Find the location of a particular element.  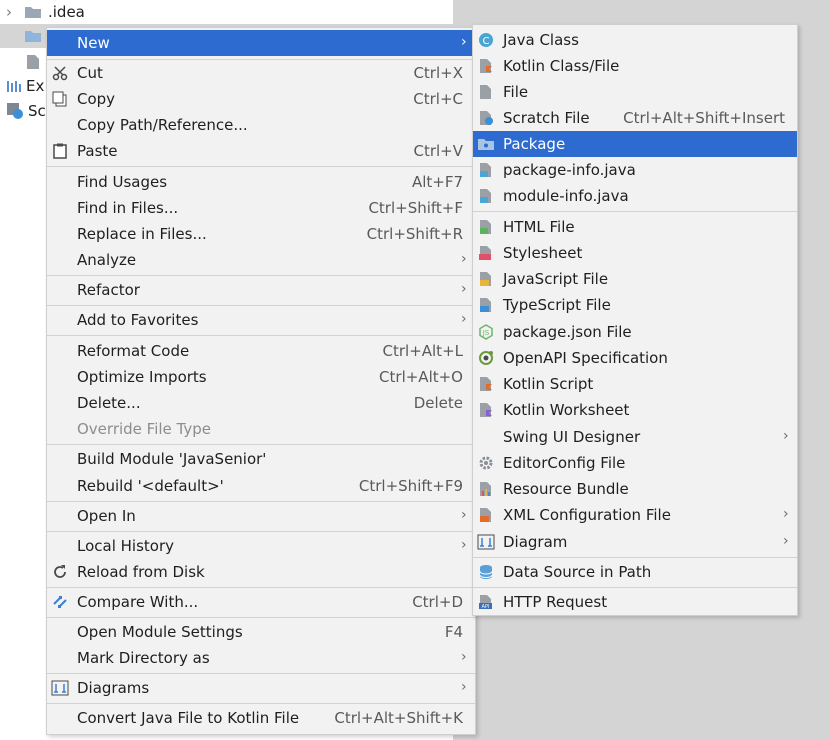

library-icon is located at coordinates (14, 86).